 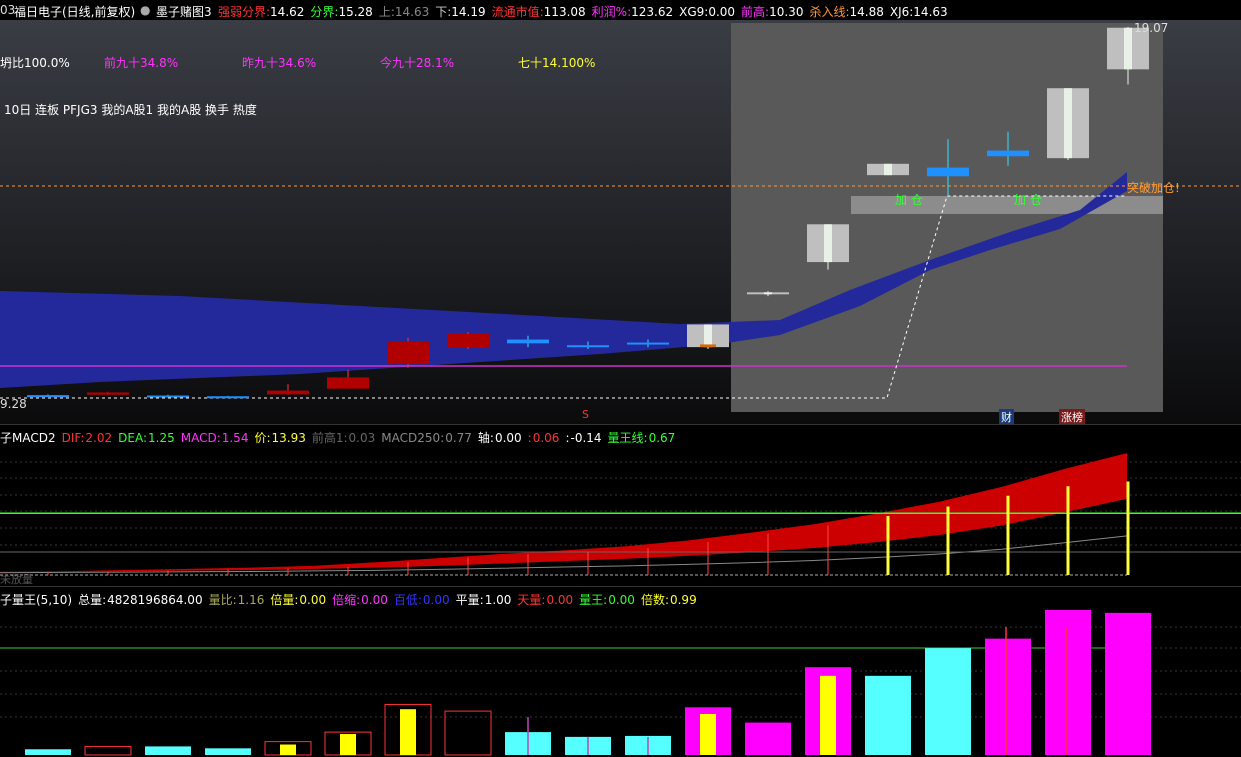 I want to click on candle-inner, so click(x=708, y=346).